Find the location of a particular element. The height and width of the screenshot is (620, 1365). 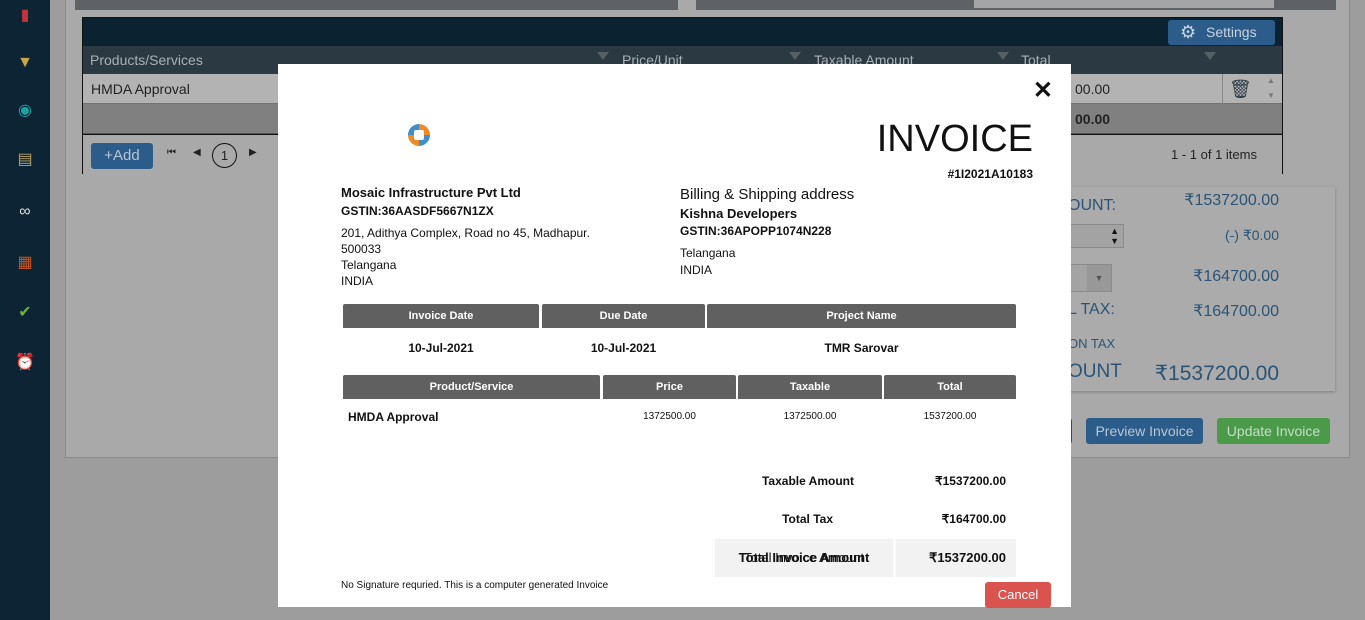

cancel-button: Cancel is located at coordinates (1018, 595).